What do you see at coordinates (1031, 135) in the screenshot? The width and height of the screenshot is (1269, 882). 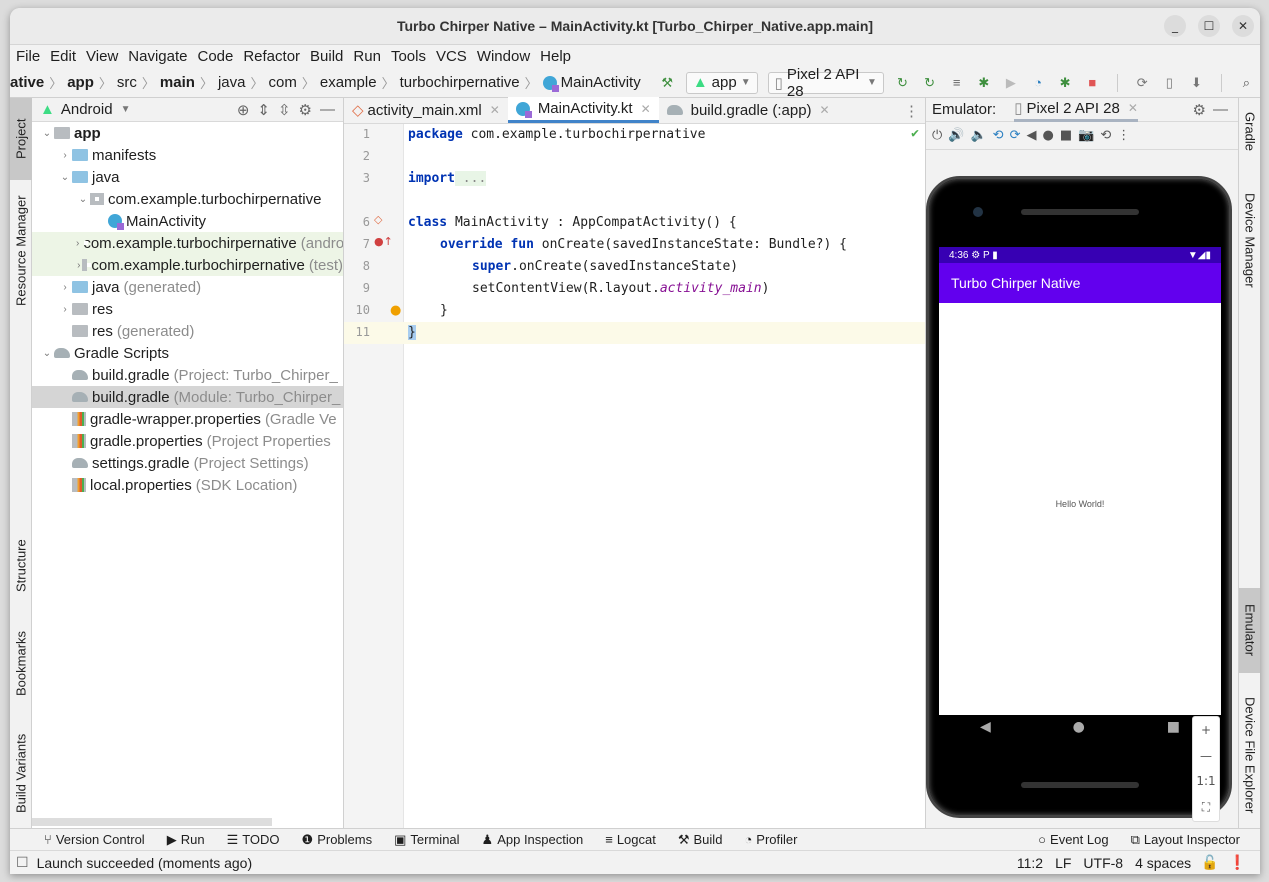 I see `back-icon: ◀` at bounding box center [1031, 135].